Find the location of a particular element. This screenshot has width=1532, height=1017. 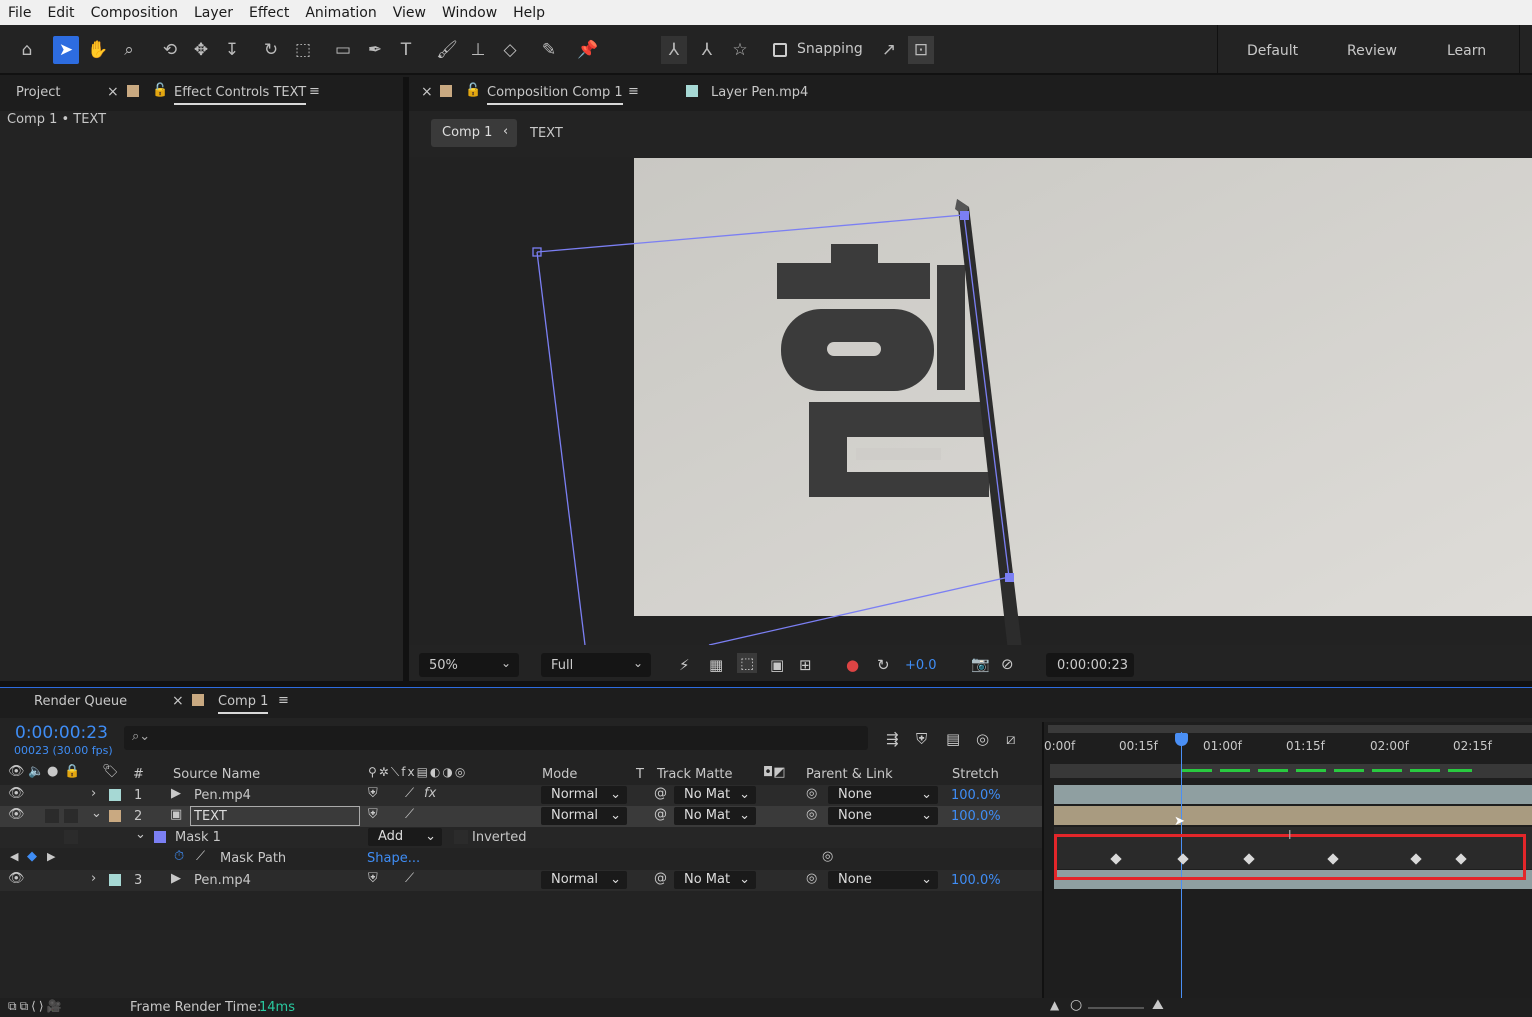

pan-camera-icon: ✥ is located at coordinates (201, 50).